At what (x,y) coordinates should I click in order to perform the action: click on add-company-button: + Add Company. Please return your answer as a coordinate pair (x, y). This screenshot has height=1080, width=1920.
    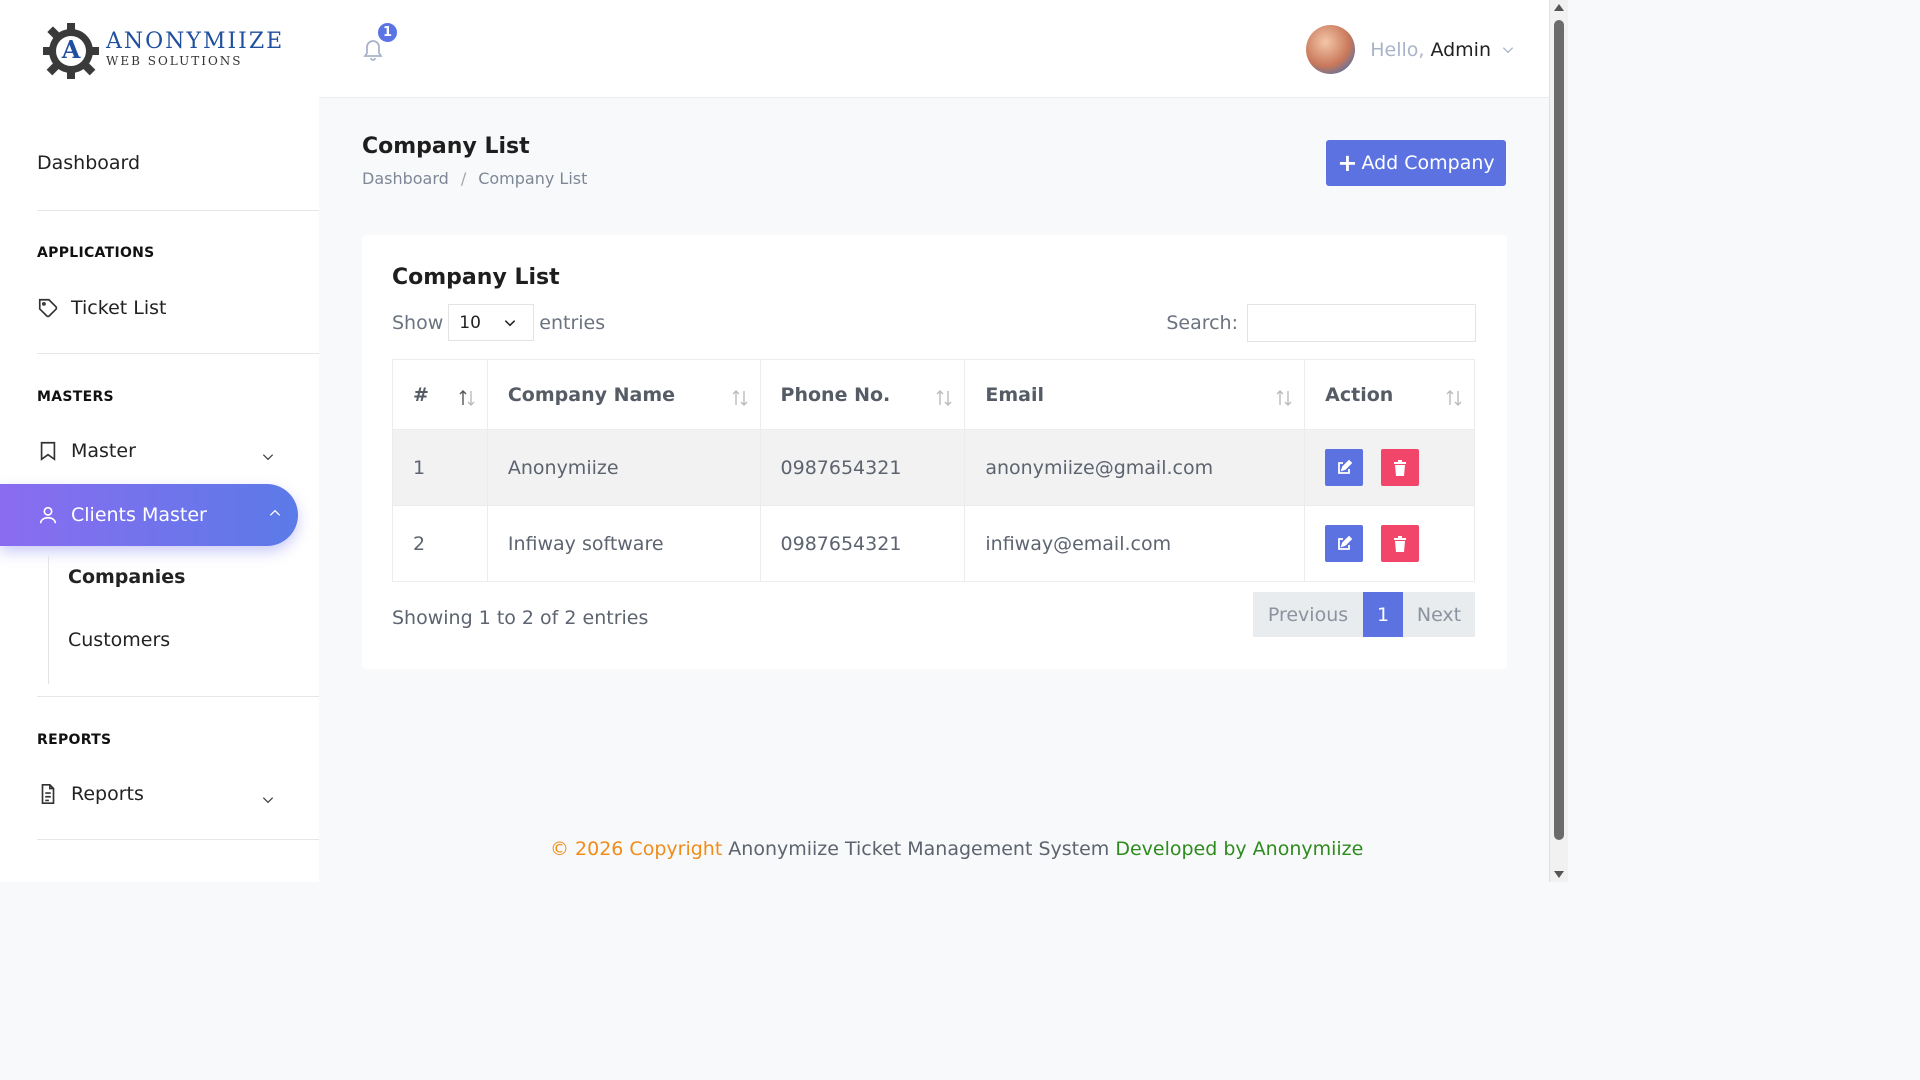
    Looking at the image, I should click on (1416, 163).